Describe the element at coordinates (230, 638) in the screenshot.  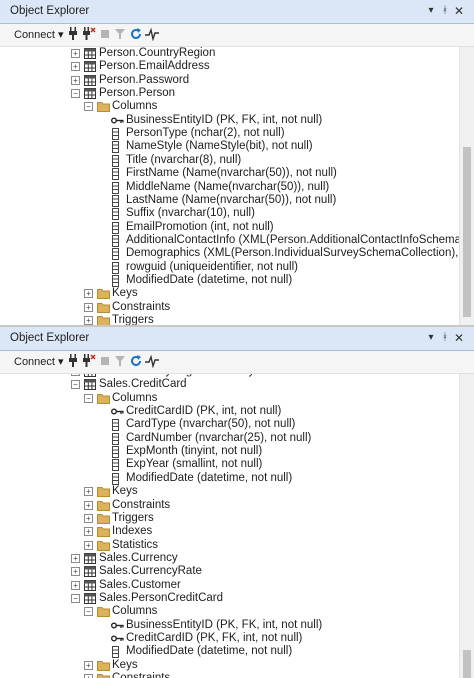
I see `tree-node: CreditCardID (PK, FK, int, not null)` at that location.